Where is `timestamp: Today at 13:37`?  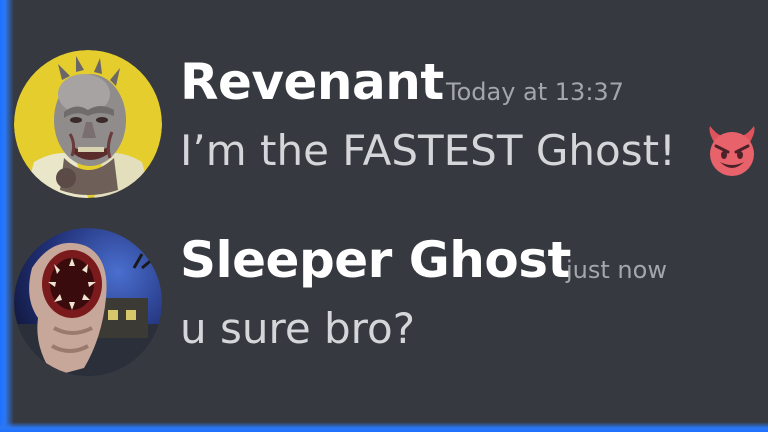
timestamp: Today at 13:37 is located at coordinates (535, 92).